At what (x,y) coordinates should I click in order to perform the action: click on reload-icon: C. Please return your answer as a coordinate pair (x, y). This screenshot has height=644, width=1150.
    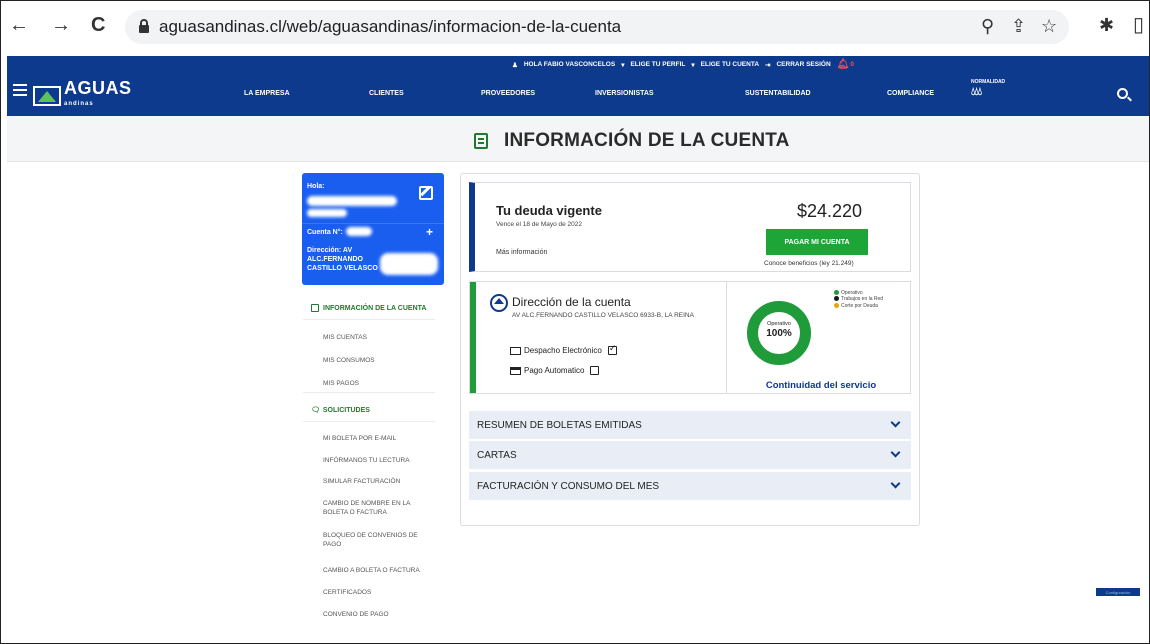
    Looking at the image, I should click on (98, 25).